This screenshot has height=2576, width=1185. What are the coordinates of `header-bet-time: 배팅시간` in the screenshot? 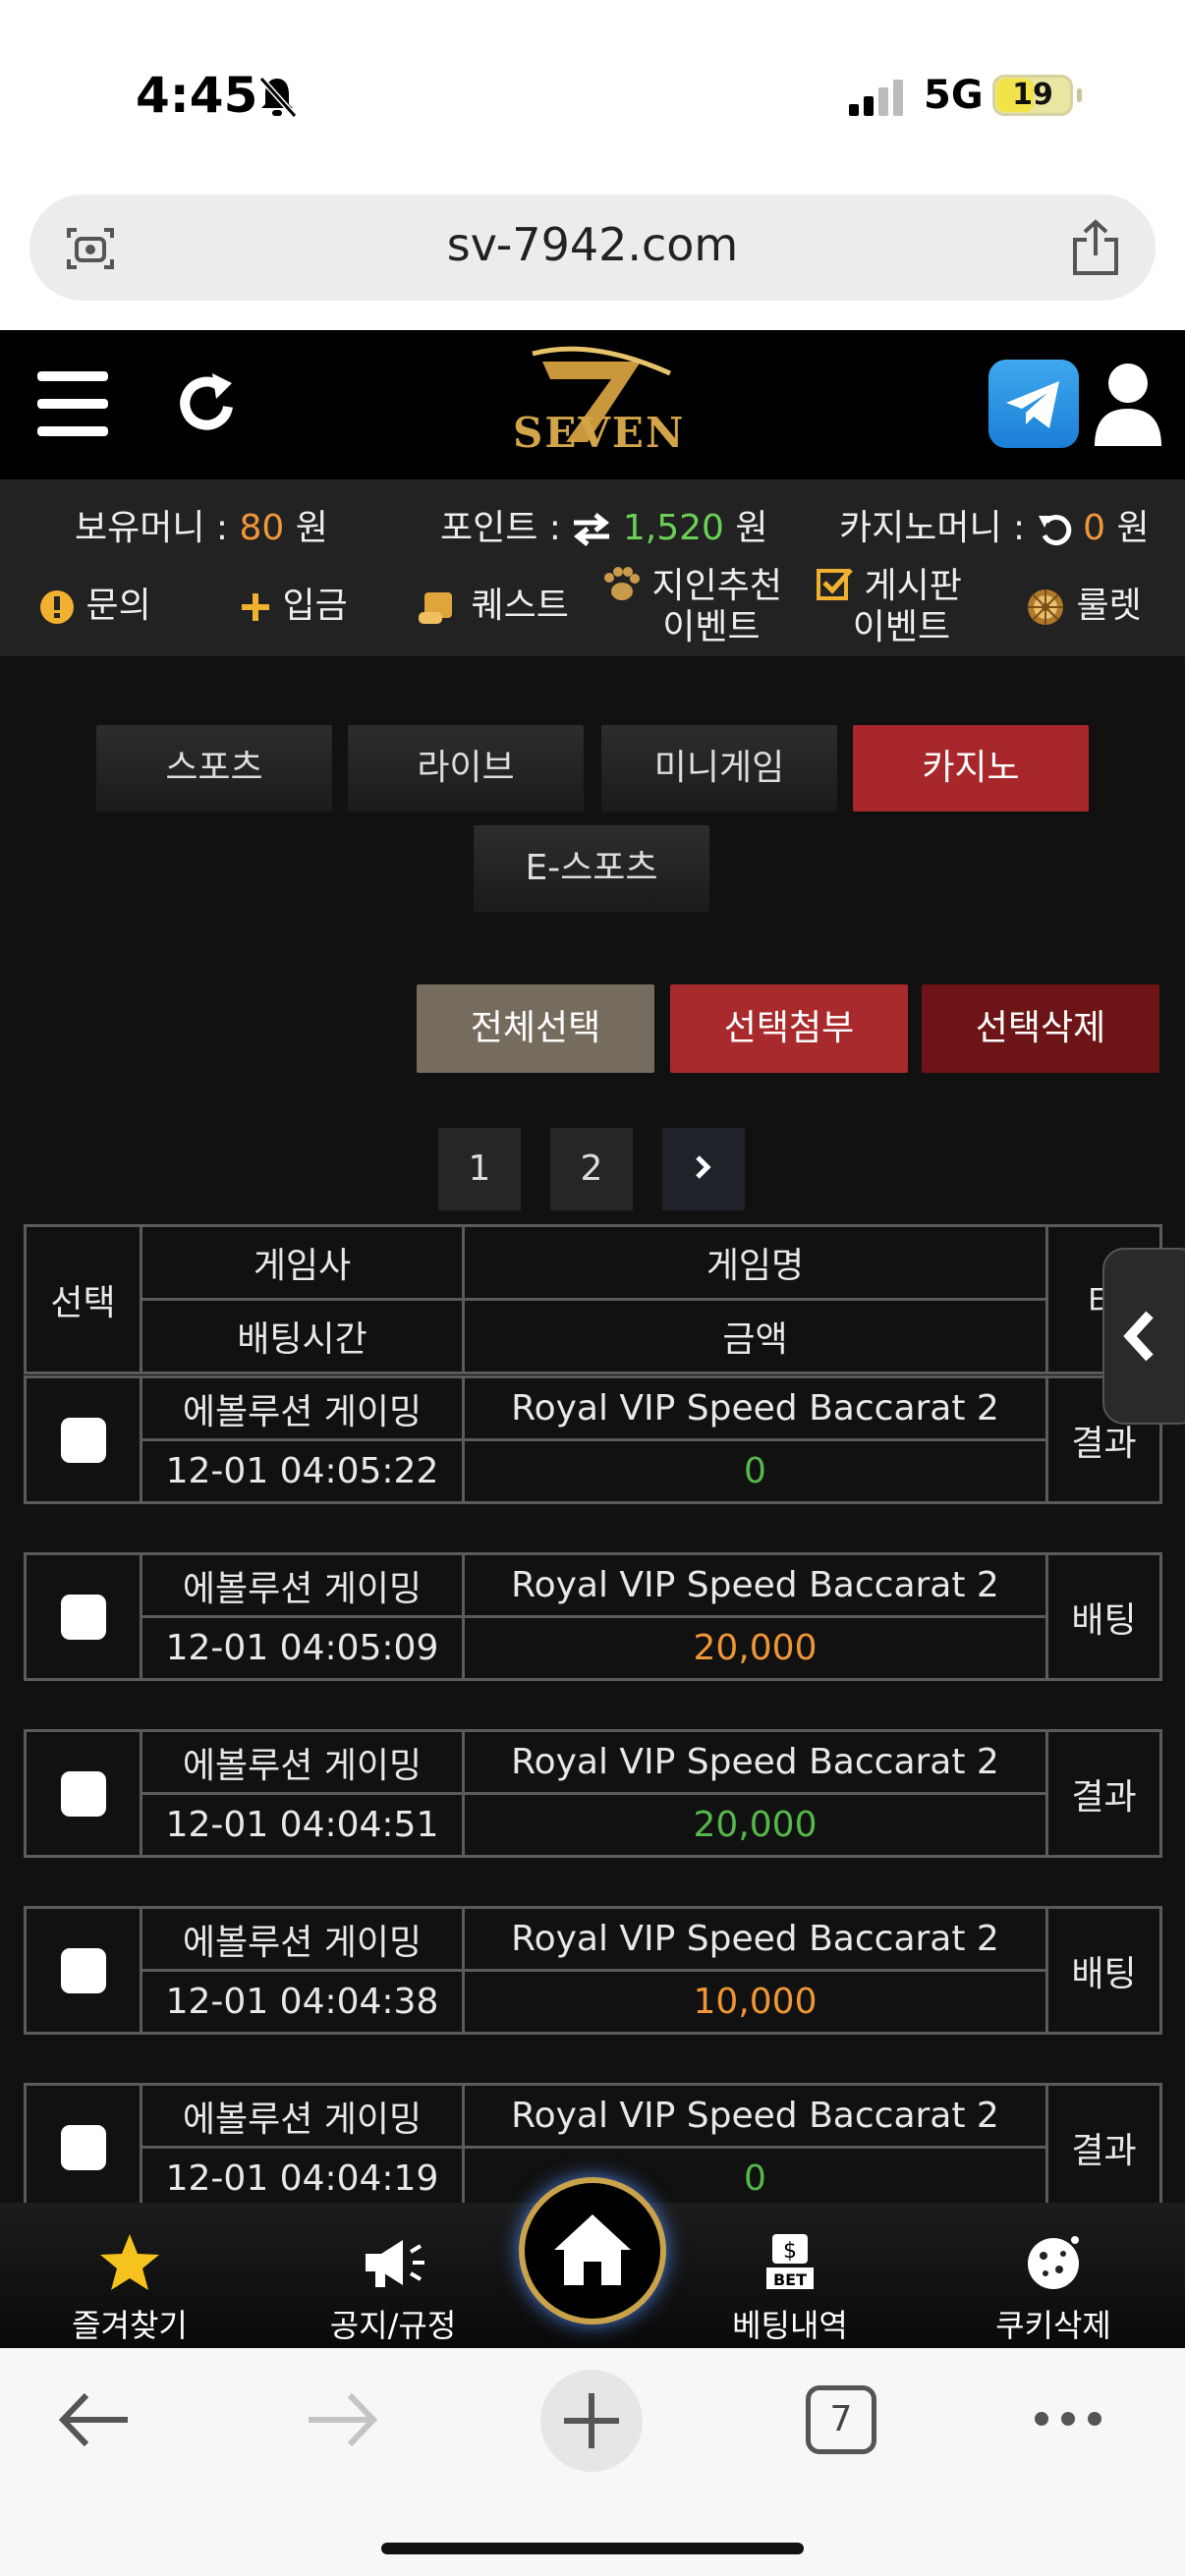 It's located at (303, 1336).